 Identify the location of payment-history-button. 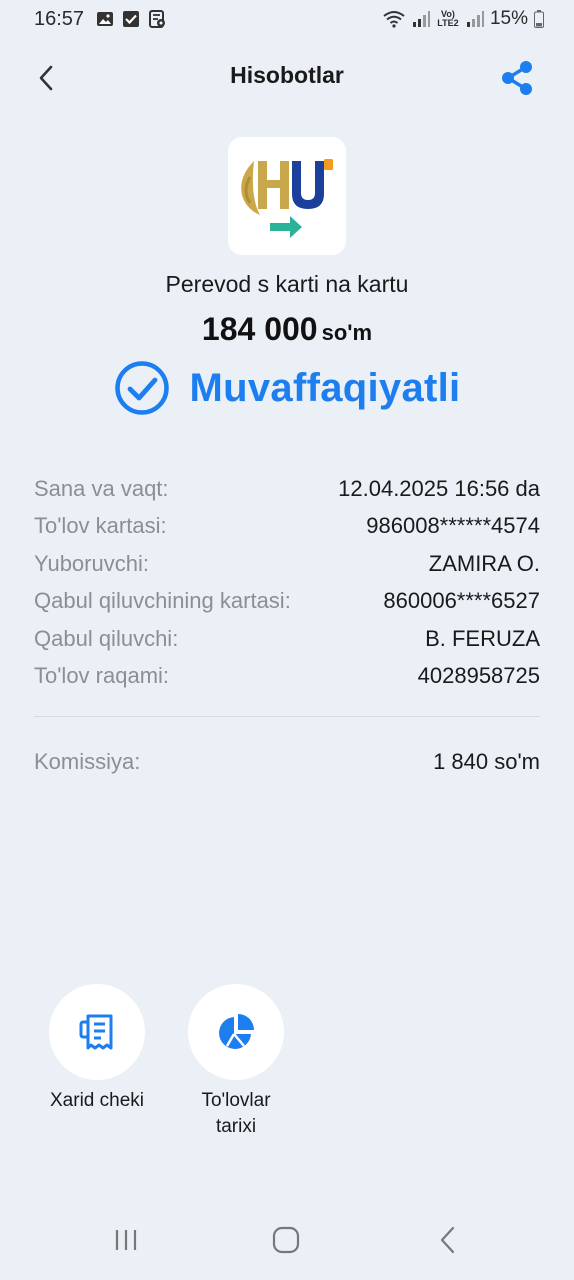
(236, 1032).